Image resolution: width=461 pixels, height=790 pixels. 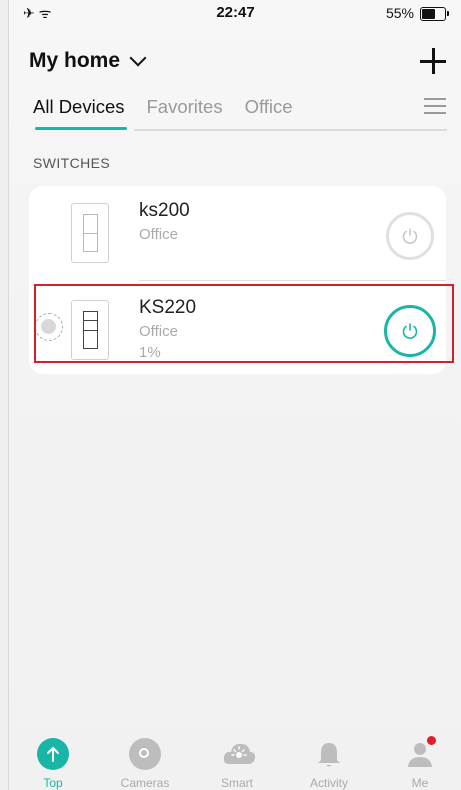 What do you see at coordinates (185, 113) in the screenshot?
I see `tab-favorites: Favorites` at bounding box center [185, 113].